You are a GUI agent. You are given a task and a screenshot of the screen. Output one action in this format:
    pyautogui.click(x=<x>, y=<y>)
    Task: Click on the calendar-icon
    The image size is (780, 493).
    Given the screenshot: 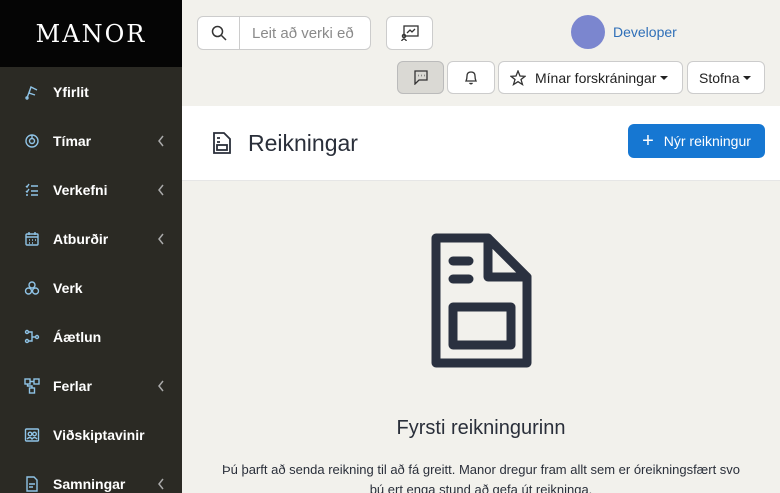 What is the action you would take?
    pyautogui.click(x=32, y=239)
    